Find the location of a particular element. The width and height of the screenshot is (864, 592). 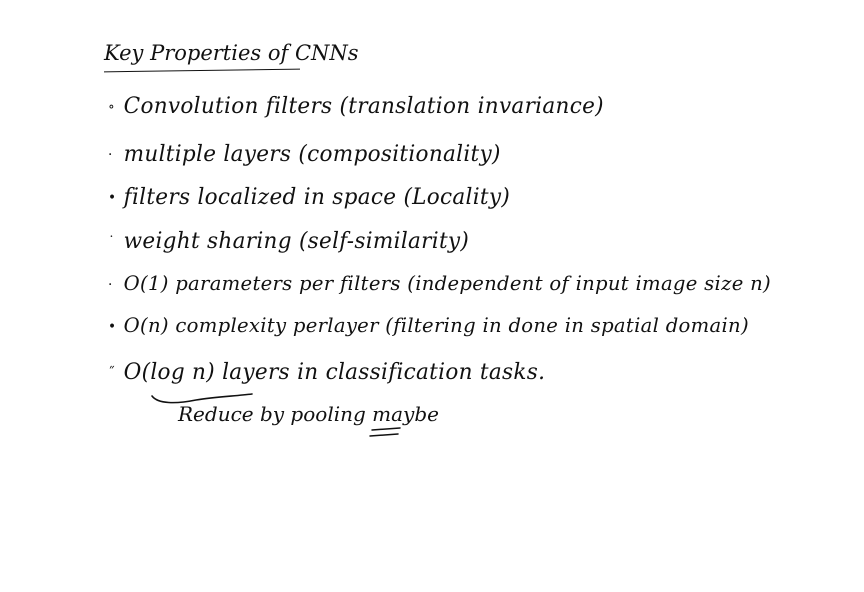

title-underline is located at coordinates (202, 70).